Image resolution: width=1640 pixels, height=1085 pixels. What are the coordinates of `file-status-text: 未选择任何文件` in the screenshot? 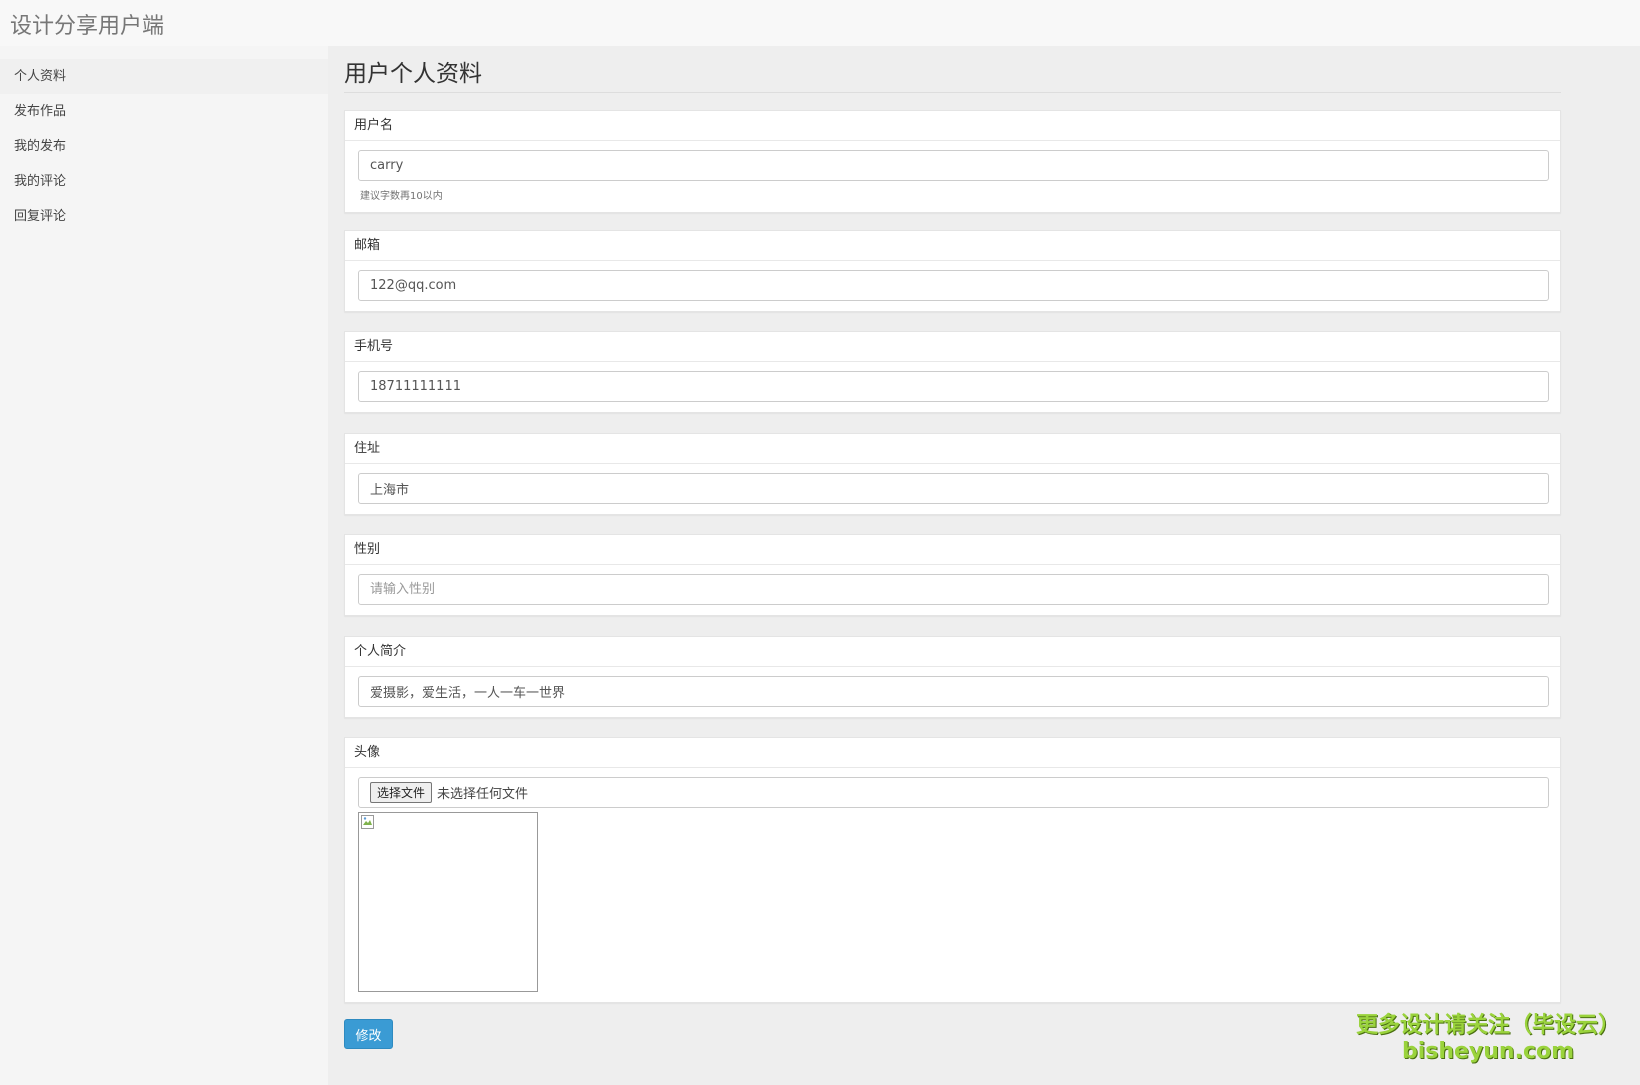 It's located at (483, 794).